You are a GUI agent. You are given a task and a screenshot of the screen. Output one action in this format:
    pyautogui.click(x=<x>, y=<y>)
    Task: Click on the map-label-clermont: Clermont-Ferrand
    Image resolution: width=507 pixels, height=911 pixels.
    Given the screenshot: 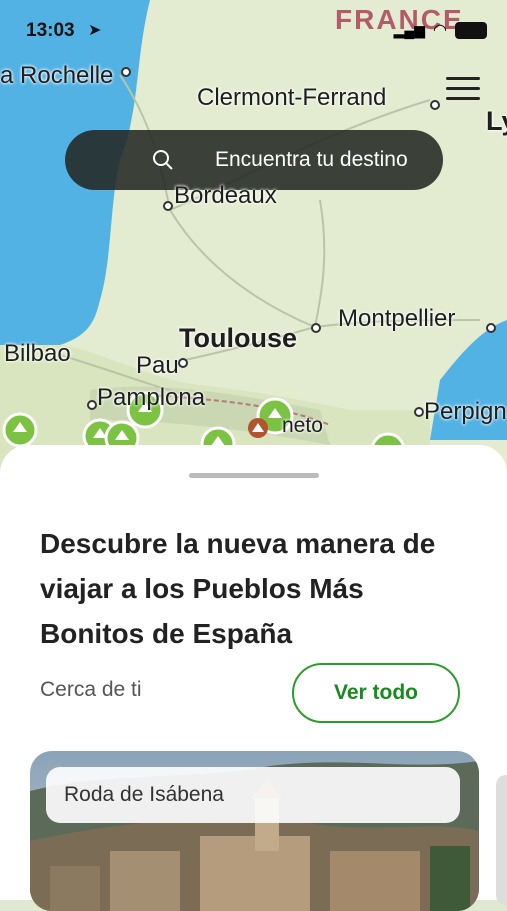 What is the action you would take?
    pyautogui.click(x=292, y=97)
    